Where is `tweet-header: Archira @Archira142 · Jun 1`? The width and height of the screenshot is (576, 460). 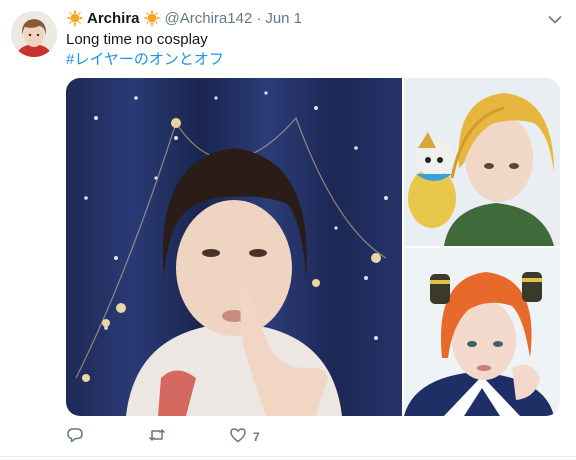 tweet-header: Archira @Archira142 · Jun 1 is located at coordinates (184, 18).